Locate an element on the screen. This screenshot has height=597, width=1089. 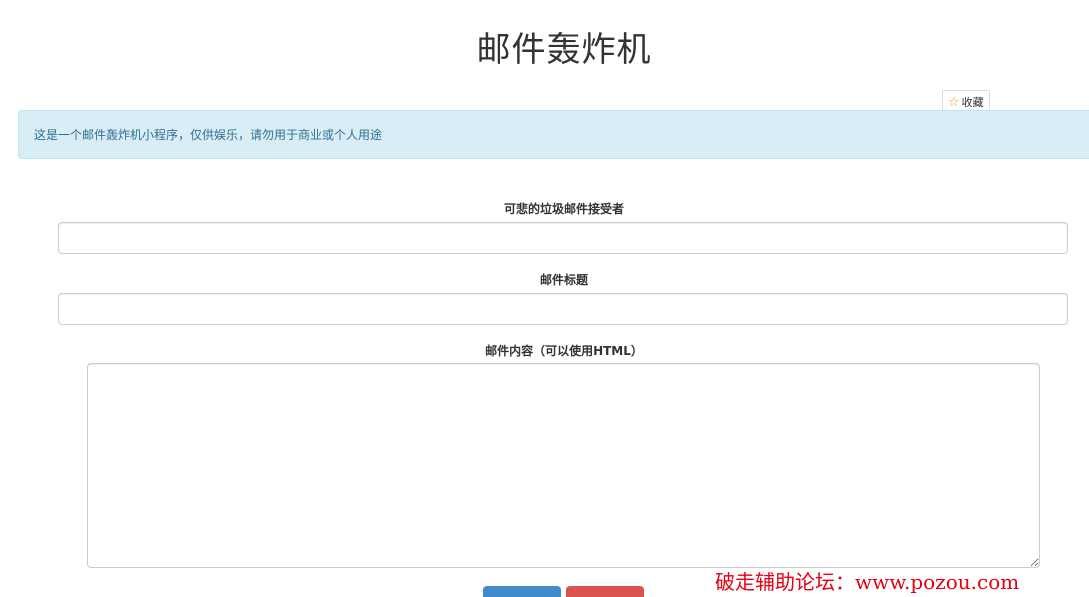
favorite-label: 收藏 is located at coordinates (972, 102).